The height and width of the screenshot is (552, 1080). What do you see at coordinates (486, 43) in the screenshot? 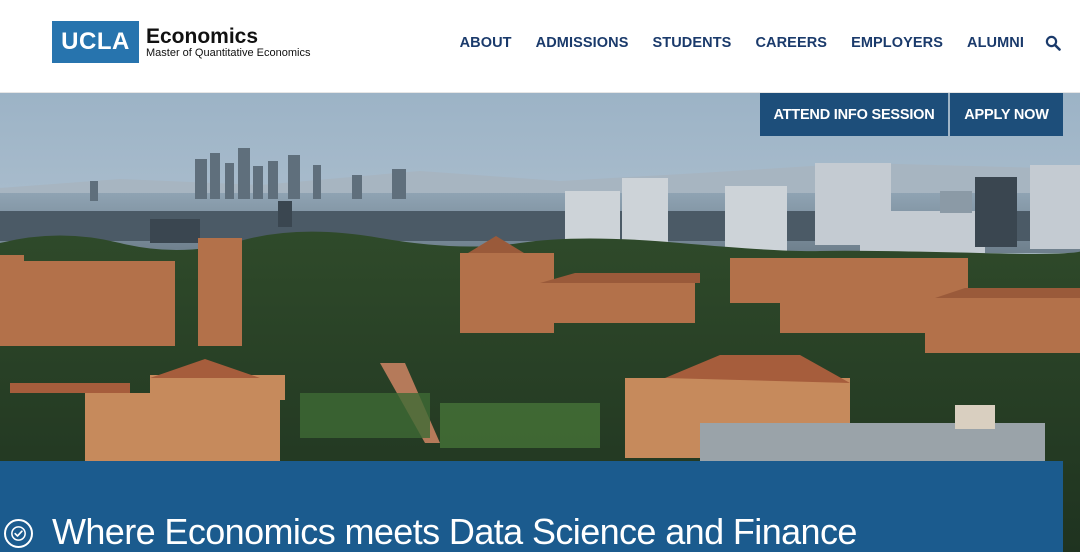
I see `nav-item-about: ABOUT` at bounding box center [486, 43].